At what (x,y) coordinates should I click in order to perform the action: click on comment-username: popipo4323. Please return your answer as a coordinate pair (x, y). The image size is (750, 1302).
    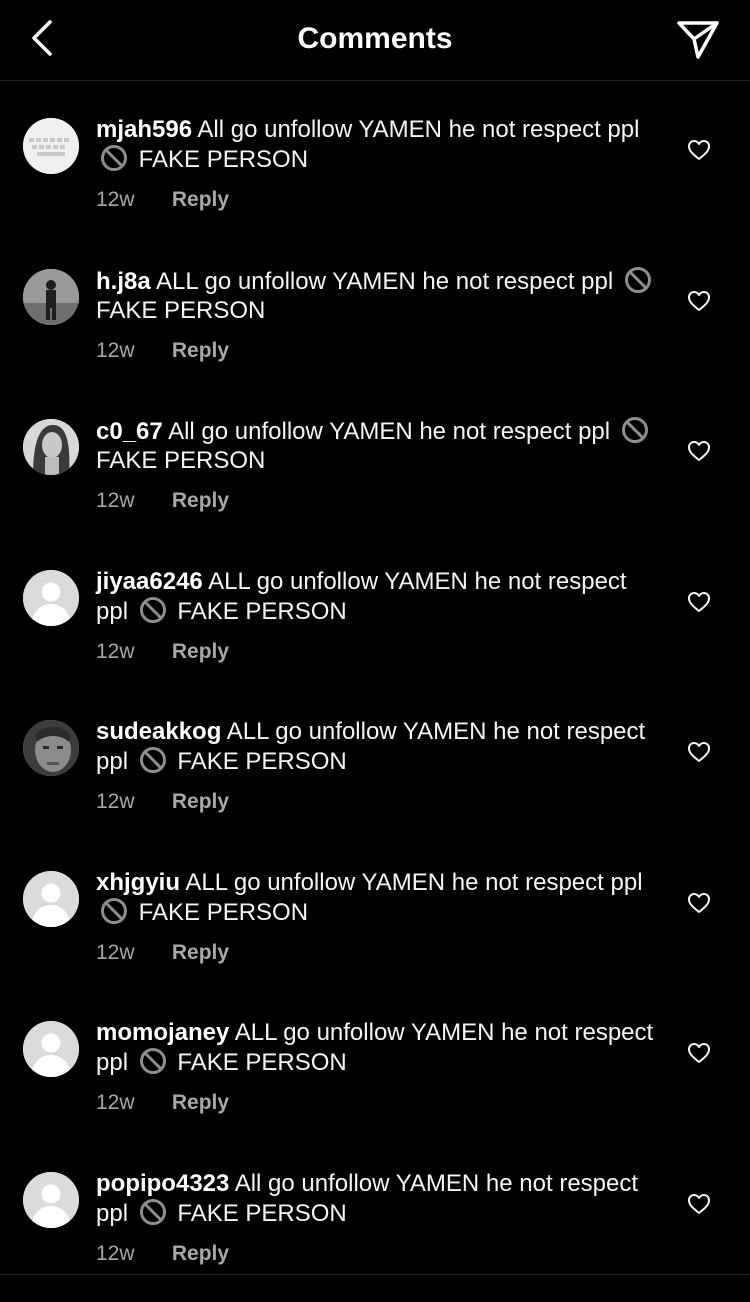
    Looking at the image, I should click on (162, 1183).